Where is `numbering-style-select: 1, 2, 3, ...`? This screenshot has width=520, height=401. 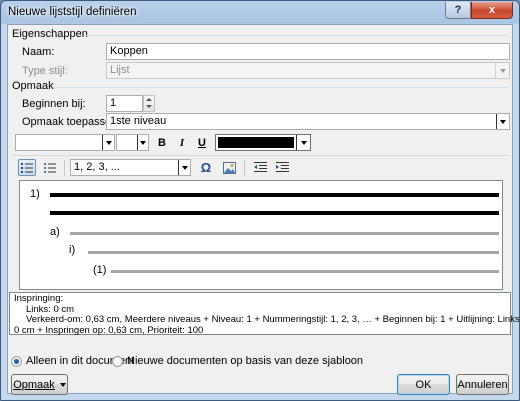
numbering-style-select: 1, 2, 3, ... is located at coordinates (130, 167).